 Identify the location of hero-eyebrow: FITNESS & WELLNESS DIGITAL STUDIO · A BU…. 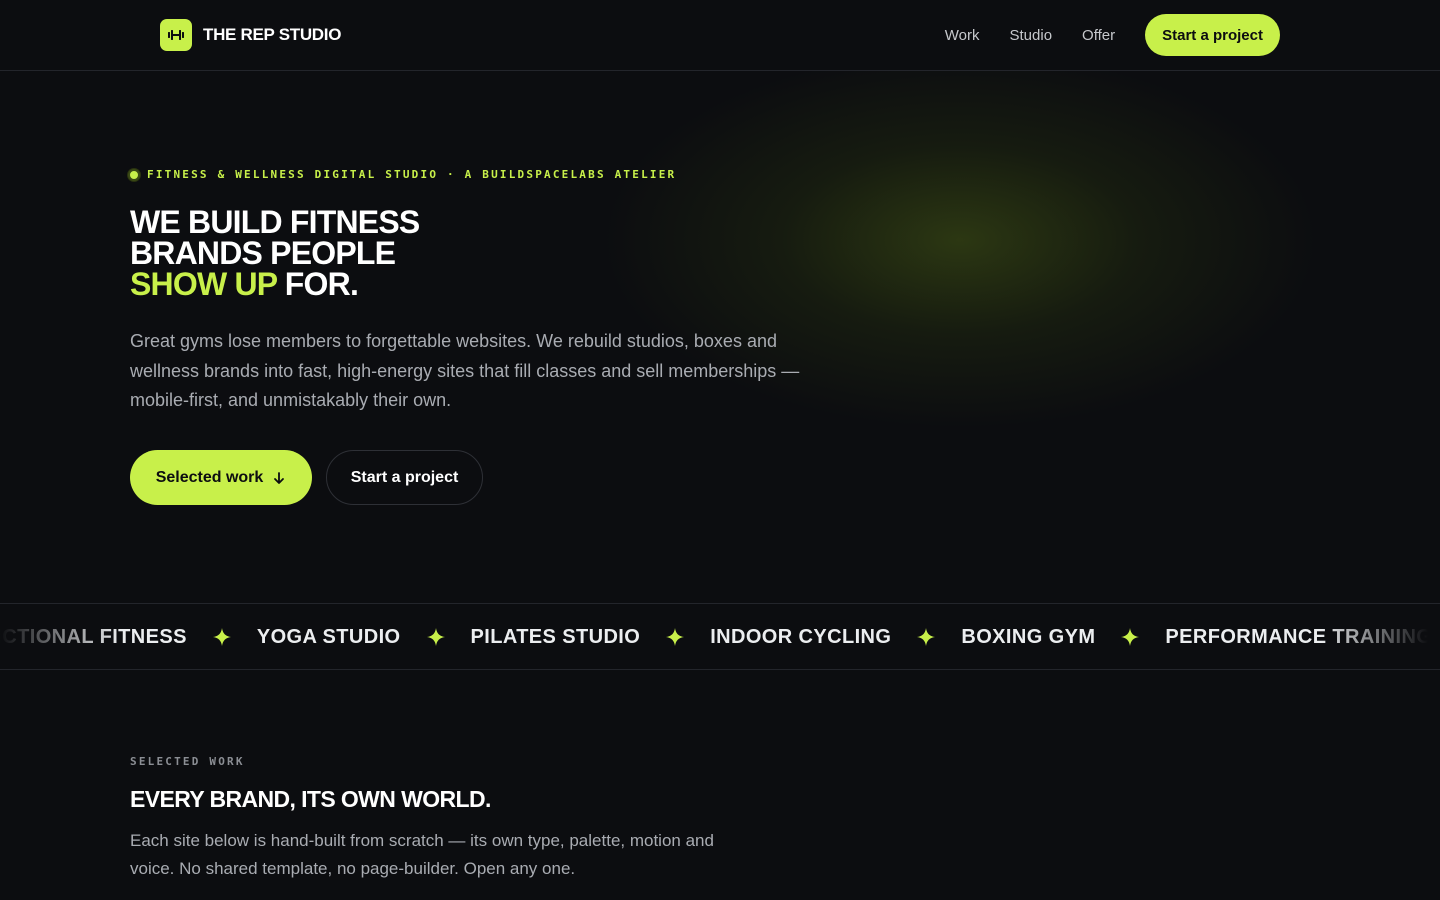
(402, 174).